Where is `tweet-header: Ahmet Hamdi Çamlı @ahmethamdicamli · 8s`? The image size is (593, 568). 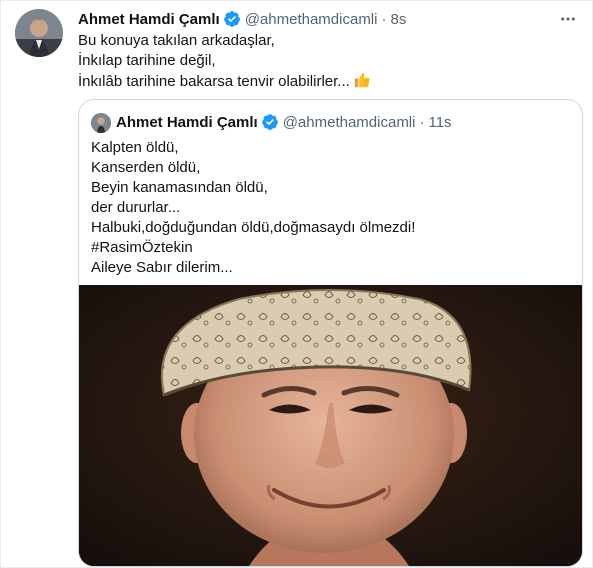 tweet-header: Ahmet Hamdi Çamlı @ahmethamdicamli · 8s is located at coordinates (242, 19).